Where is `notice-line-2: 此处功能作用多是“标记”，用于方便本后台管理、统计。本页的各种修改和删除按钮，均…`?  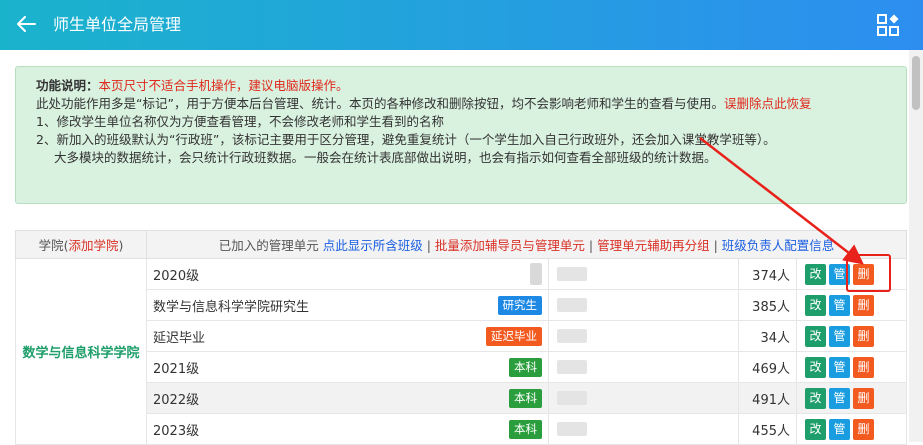 notice-line-2: 此处功能作用多是“标记”，用于方便本后台管理、统计。本页的各种修改和删除按钮，均… is located at coordinates (461, 104).